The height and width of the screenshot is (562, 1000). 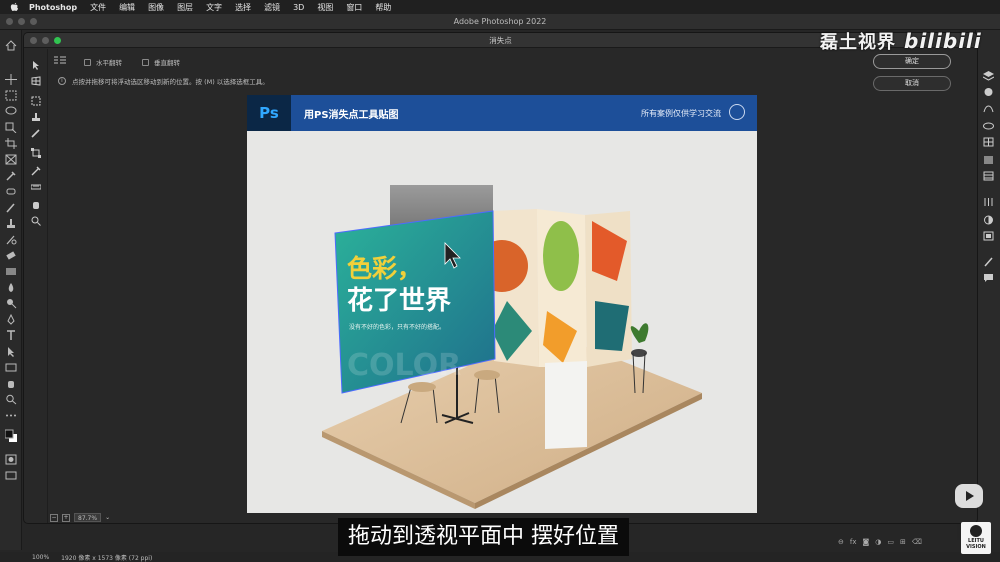 I want to click on menu-layer: 图层, so click(x=185, y=7).